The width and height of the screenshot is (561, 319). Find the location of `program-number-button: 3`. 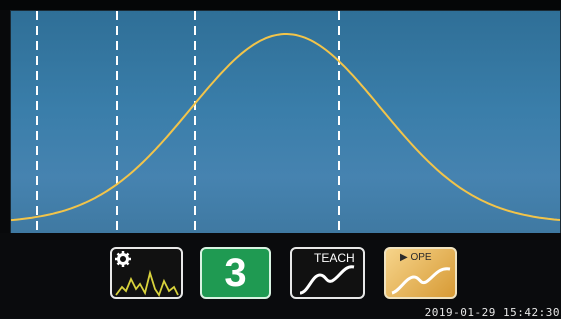

program-number-button: 3 is located at coordinates (235, 273).